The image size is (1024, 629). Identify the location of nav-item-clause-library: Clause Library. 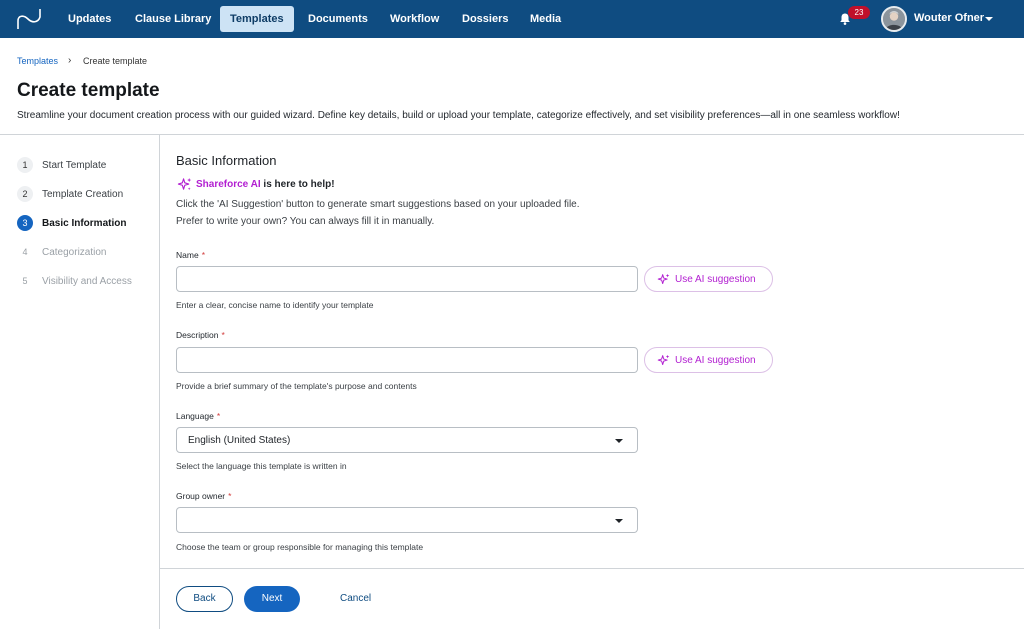
(173, 19).